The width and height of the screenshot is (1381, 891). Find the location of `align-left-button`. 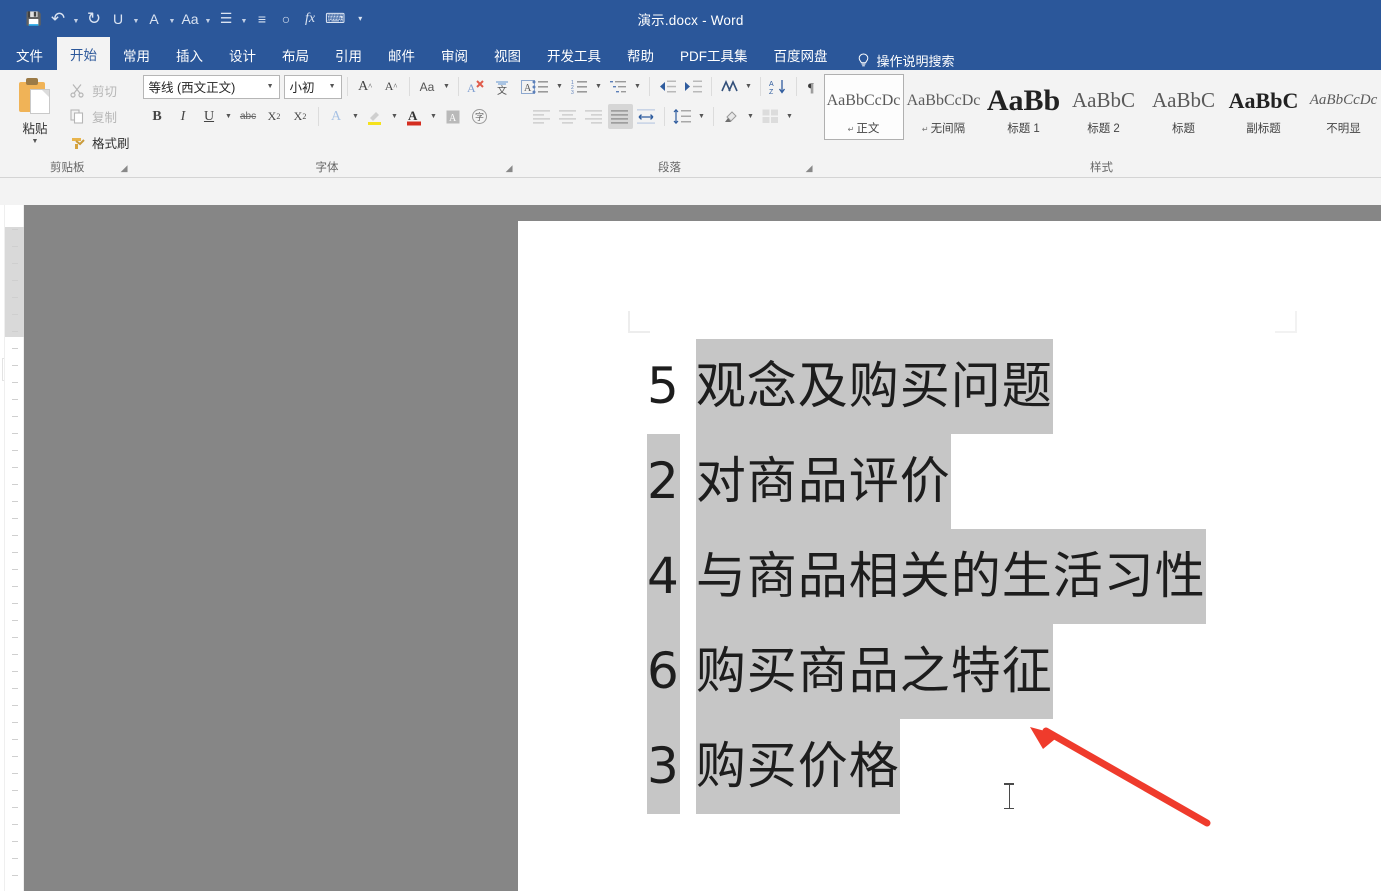

align-left-button is located at coordinates (542, 116).